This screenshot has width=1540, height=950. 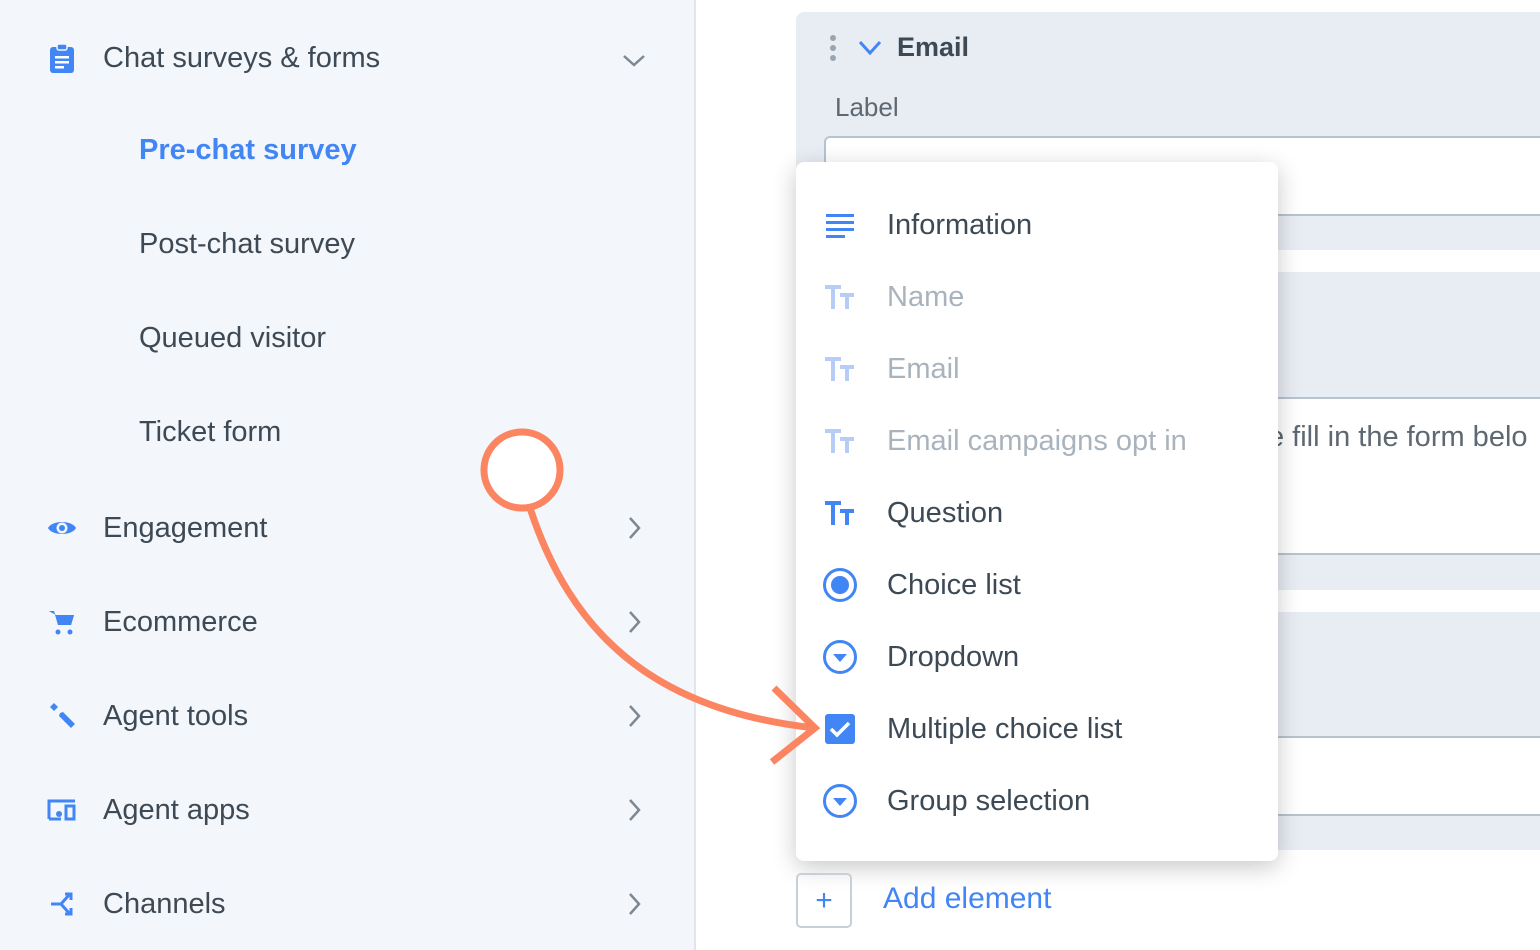 I want to click on annotation-circle, so click(x=522, y=470).